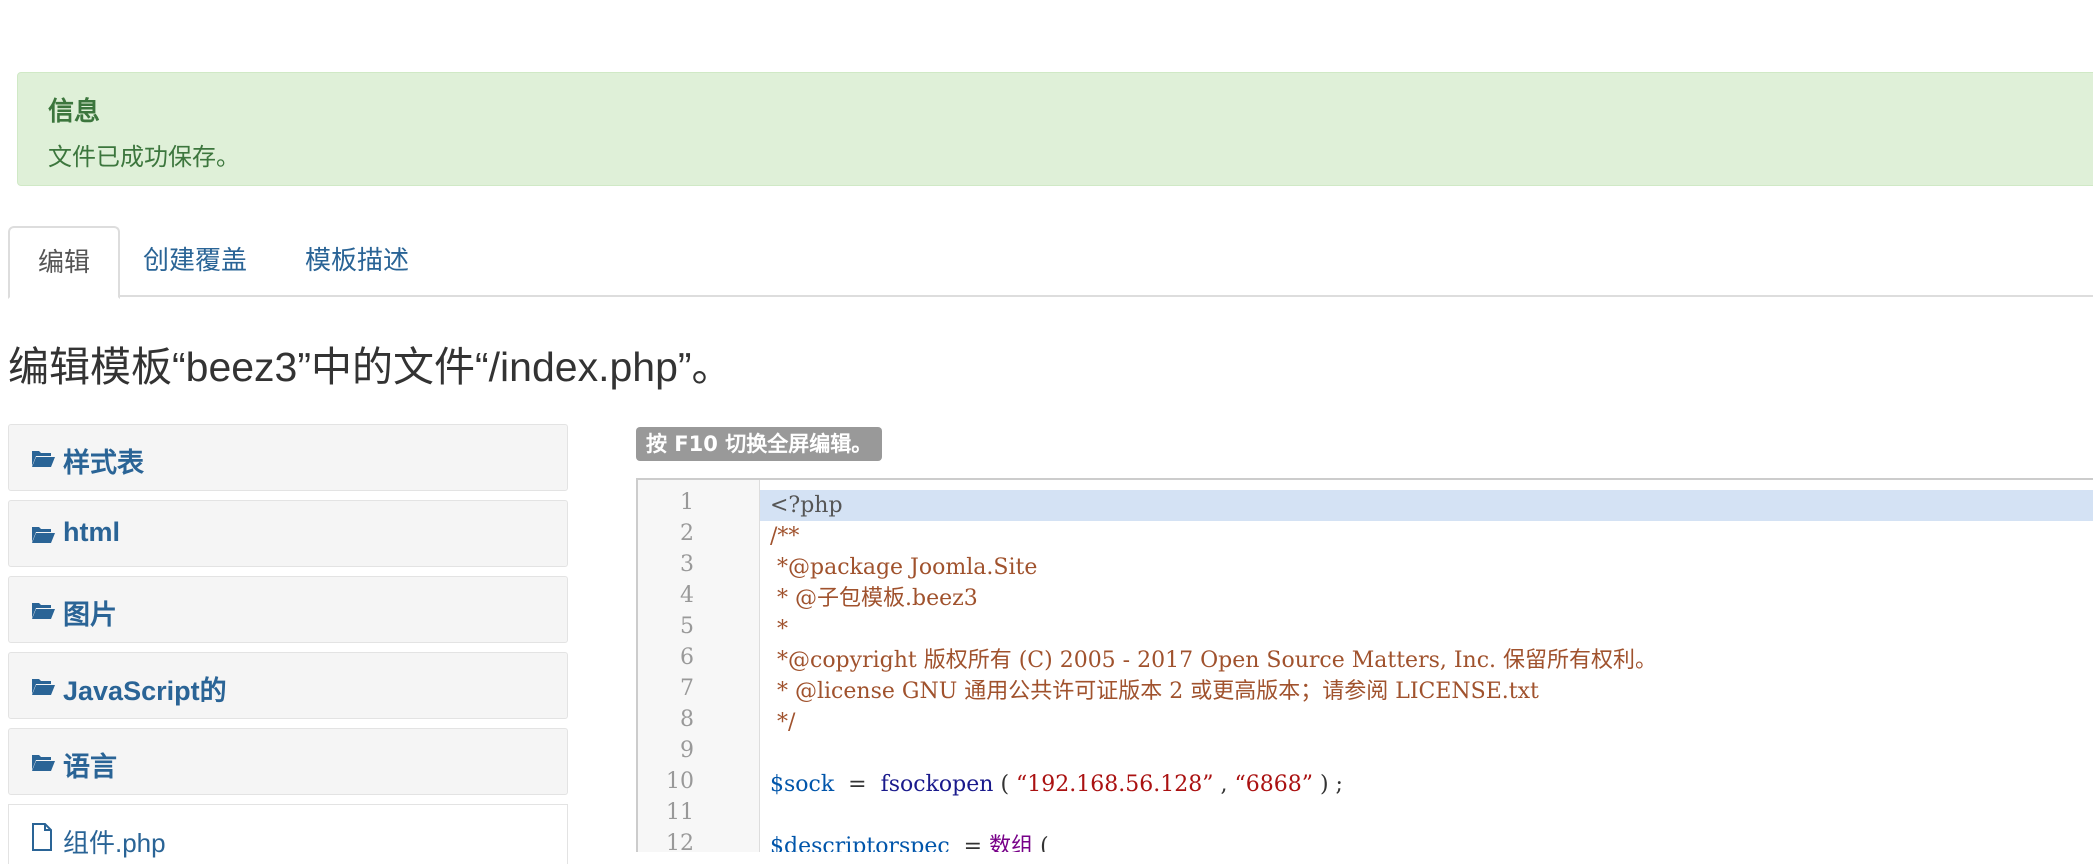 Image resolution: width=2093 pixels, height=864 pixels. I want to click on code-token-paren: ) ;, so click(1327, 784).